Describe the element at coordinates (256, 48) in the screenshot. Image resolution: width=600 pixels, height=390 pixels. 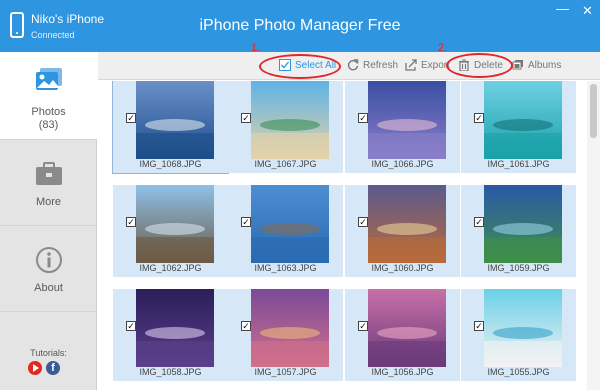
I see `annotation-step-1: 1.` at that location.